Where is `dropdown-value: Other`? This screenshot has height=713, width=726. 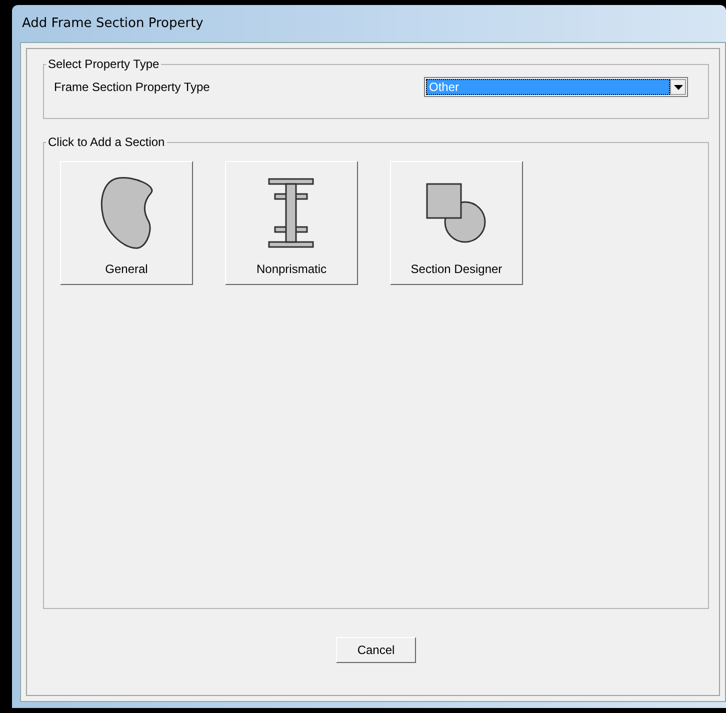 dropdown-value: Other is located at coordinates (548, 87).